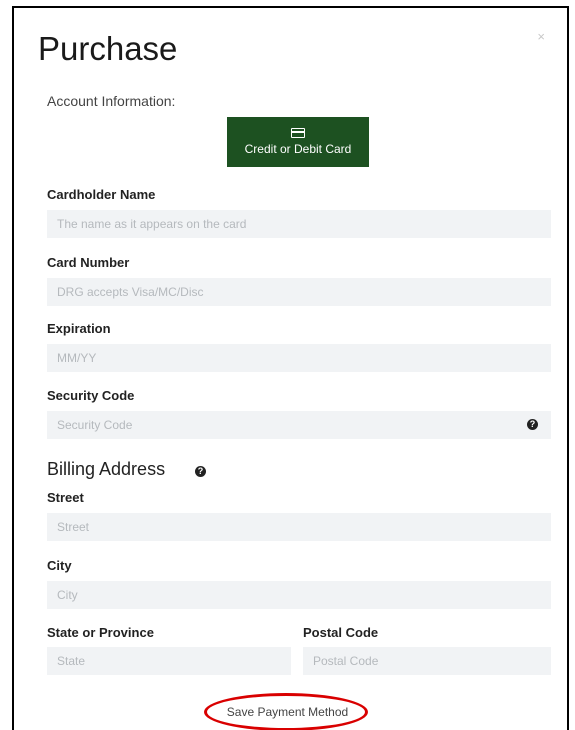 The height and width of the screenshot is (730, 575). I want to click on billing-address-title: Billing Address, so click(106, 469).